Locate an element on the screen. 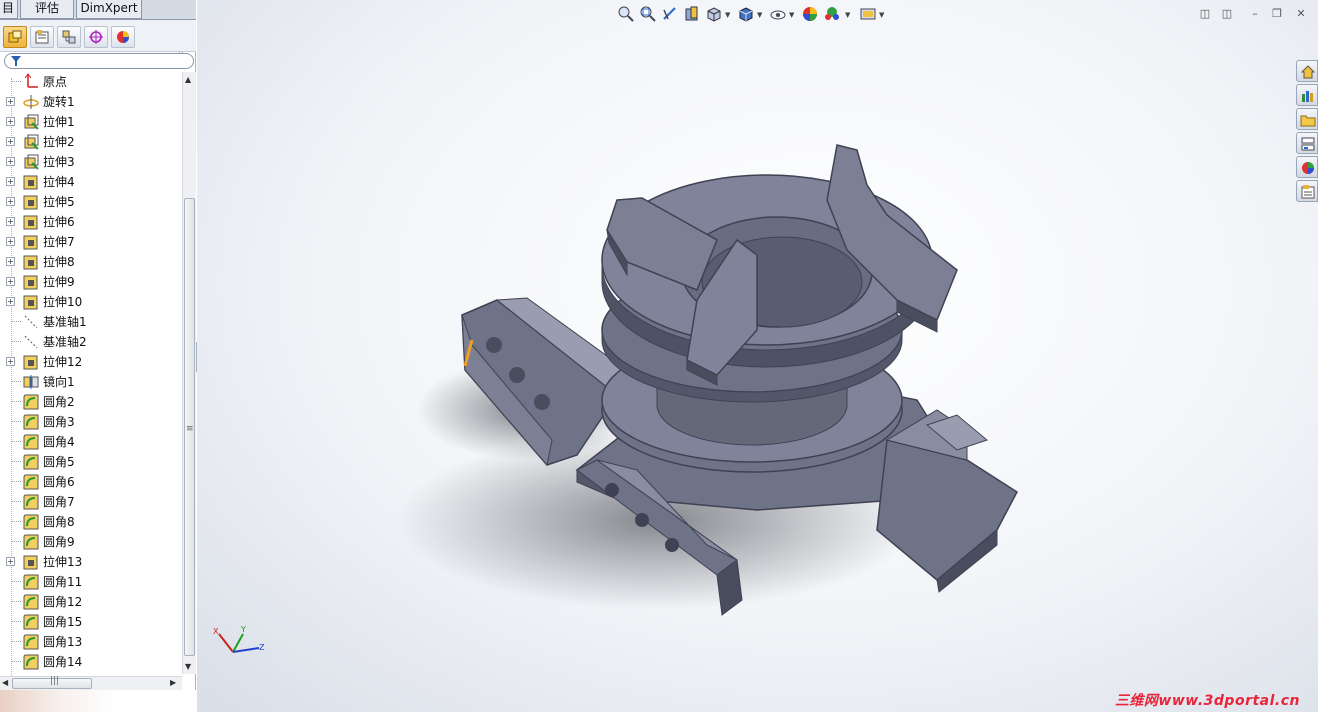 This screenshot has width=1318, height=712. tab-evaluate: 评估 is located at coordinates (47, 9).